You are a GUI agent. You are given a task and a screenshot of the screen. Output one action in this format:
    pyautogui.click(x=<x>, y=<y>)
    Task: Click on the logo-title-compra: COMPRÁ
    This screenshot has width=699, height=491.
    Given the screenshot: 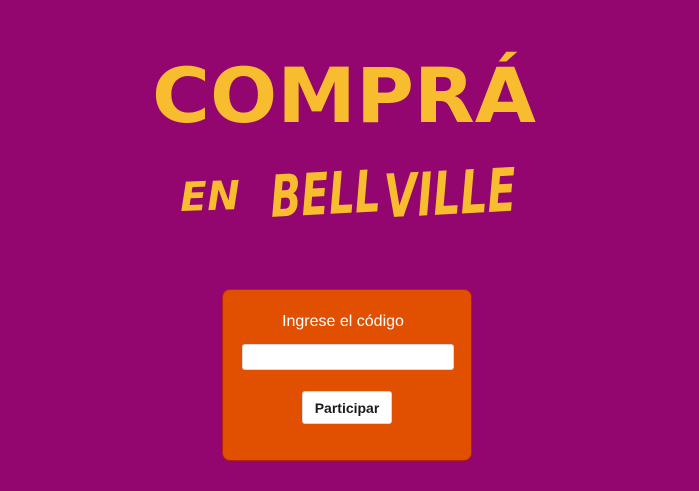 What is the action you would take?
    pyautogui.click(x=344, y=95)
    